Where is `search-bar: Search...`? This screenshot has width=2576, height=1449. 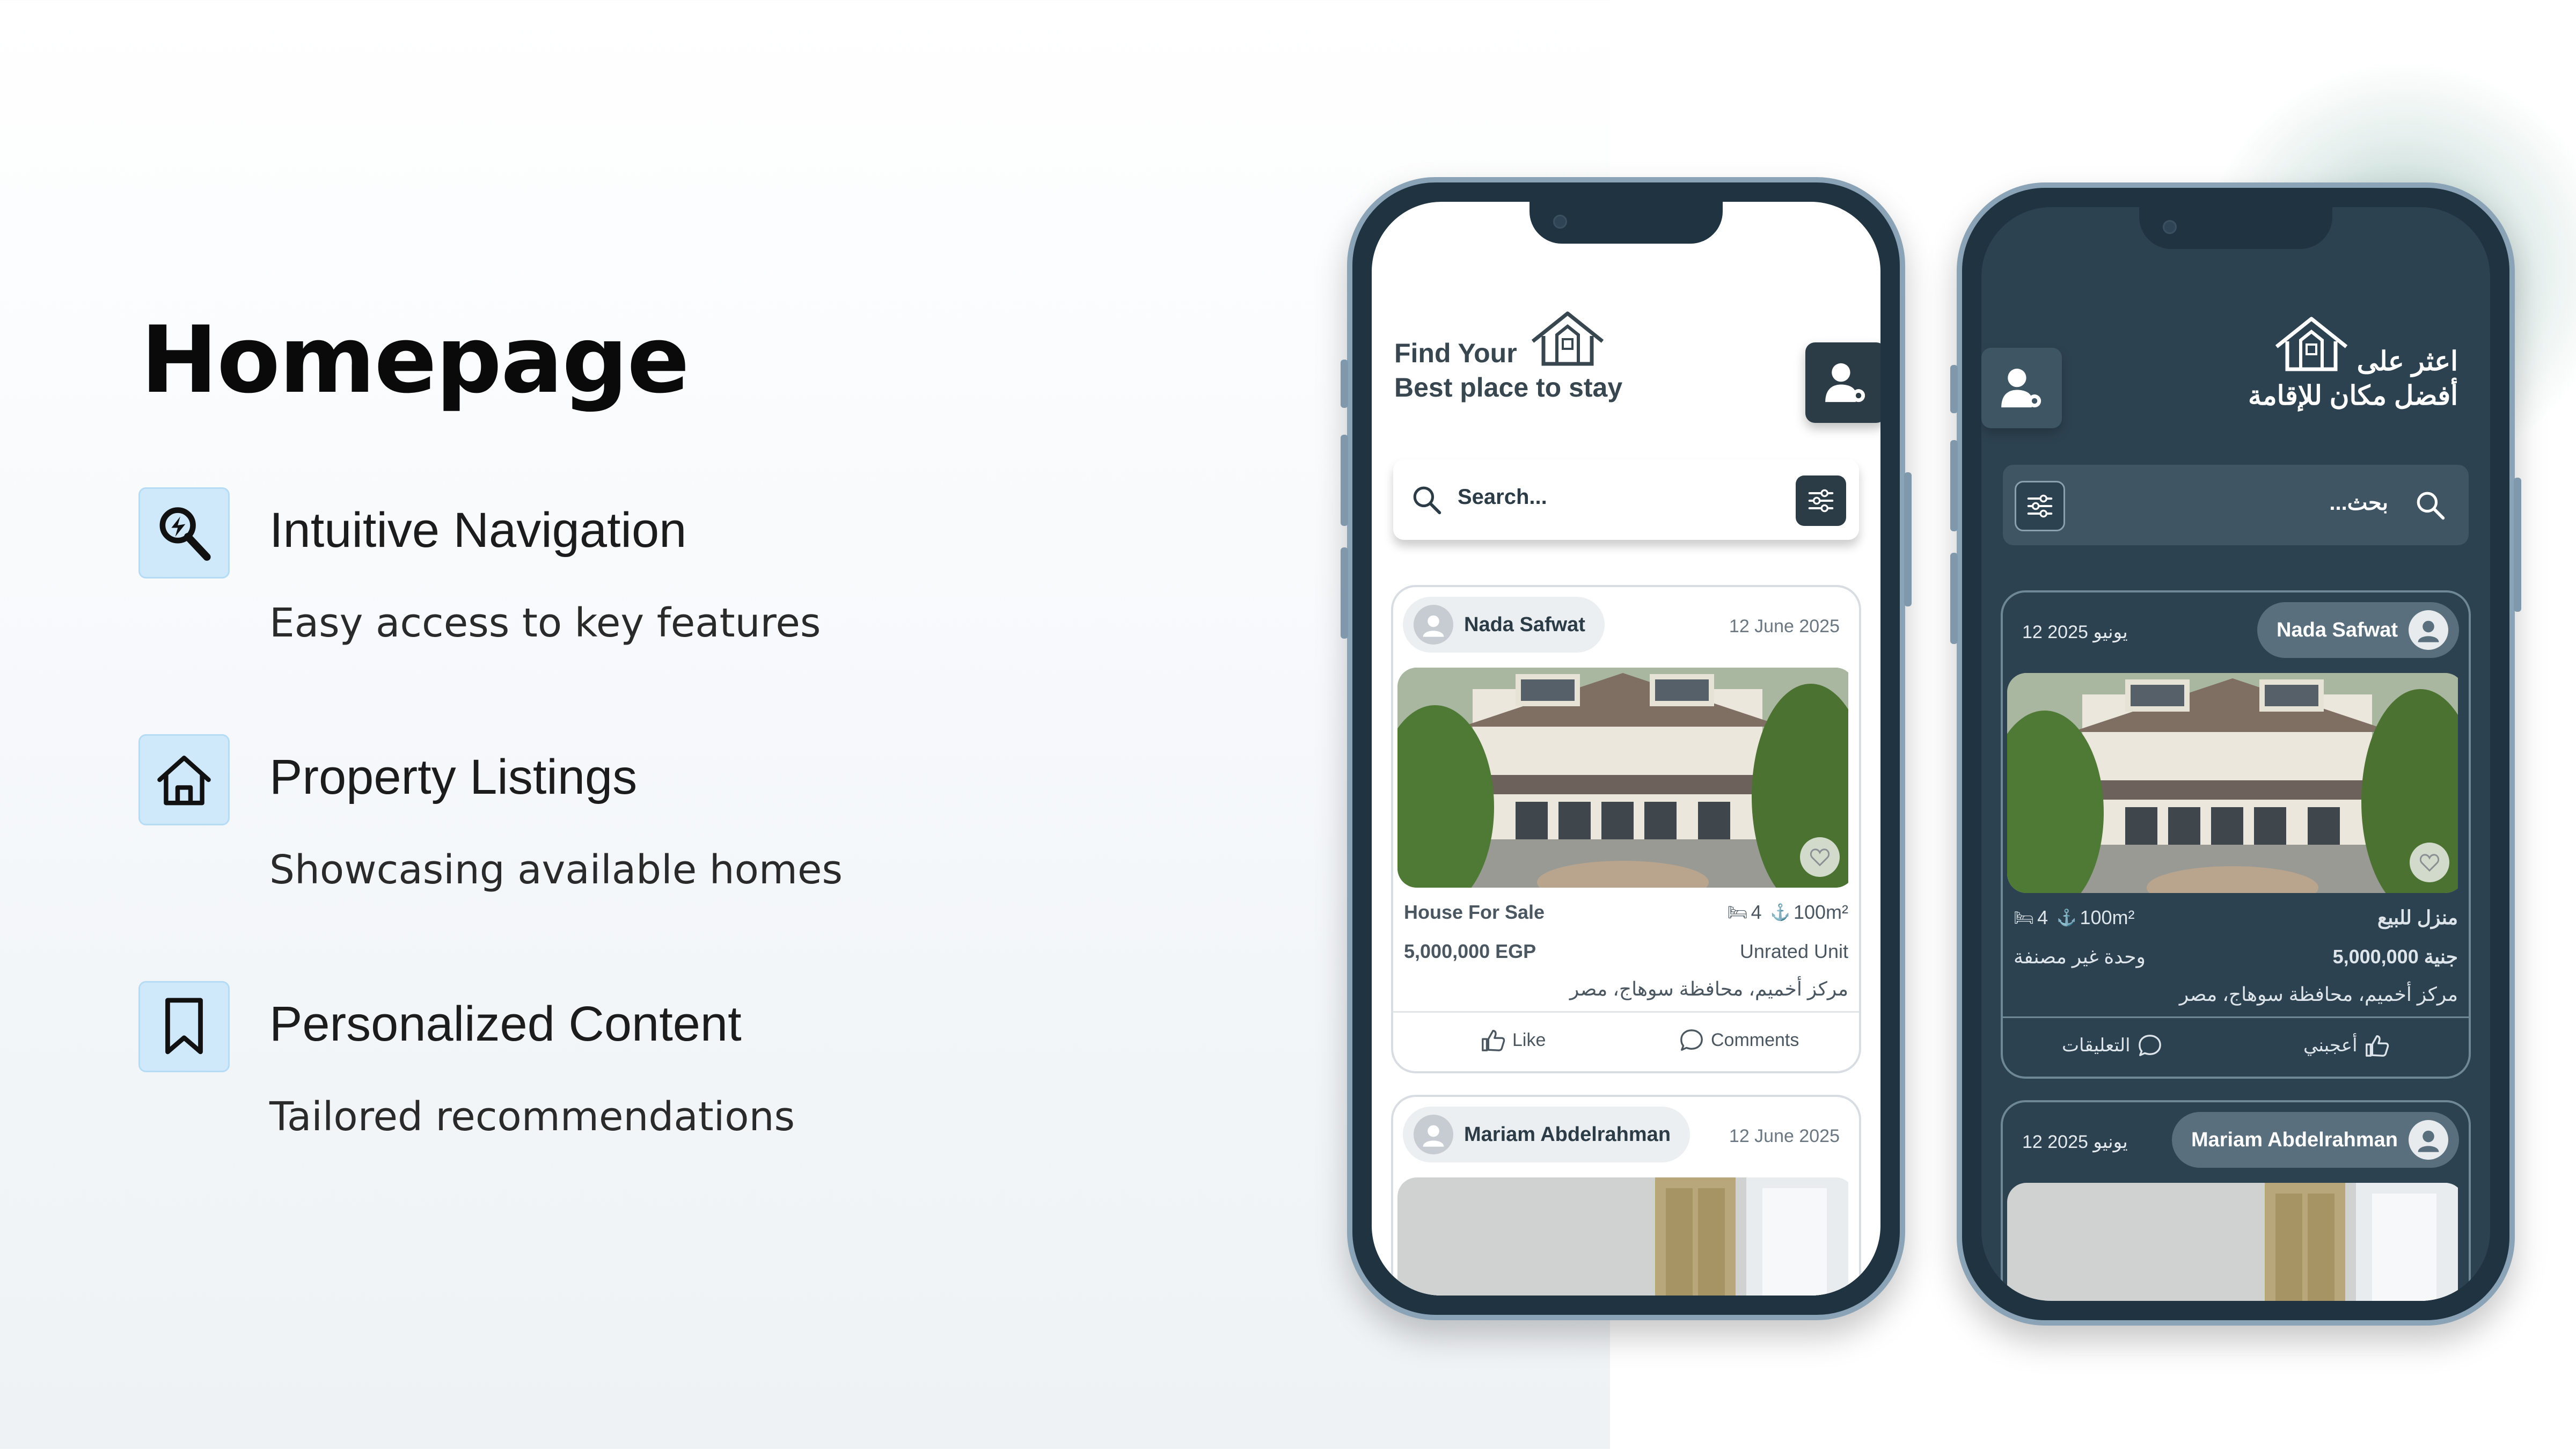 search-bar: Search... is located at coordinates (1626, 499).